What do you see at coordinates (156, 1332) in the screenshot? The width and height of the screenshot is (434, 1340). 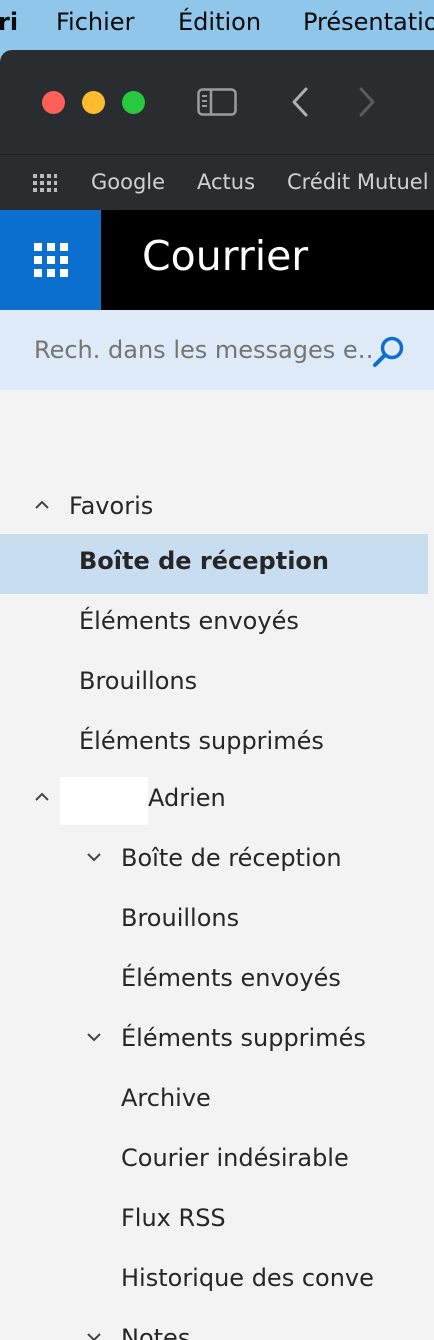 I see `folder-label: Notes` at bounding box center [156, 1332].